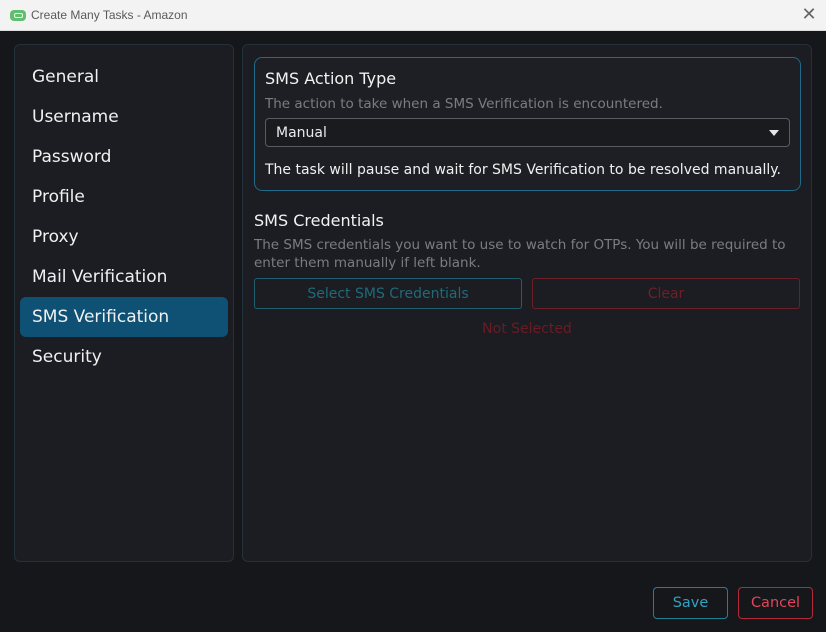  Describe the element at coordinates (775, 603) in the screenshot. I see `cancel-button: Cancel` at that location.